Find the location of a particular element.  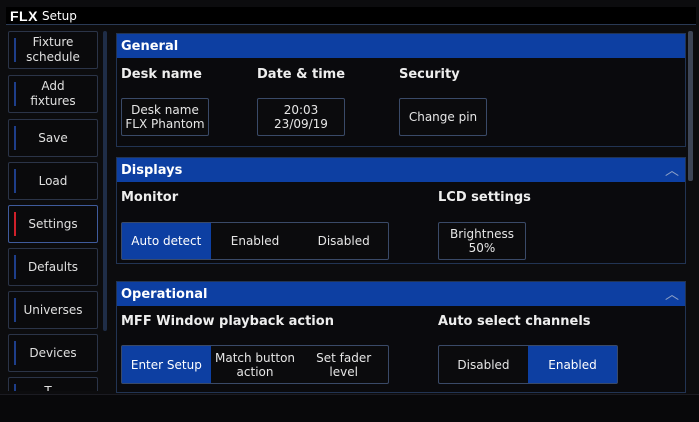

auto-select-label: Auto select channels is located at coordinates (514, 321).